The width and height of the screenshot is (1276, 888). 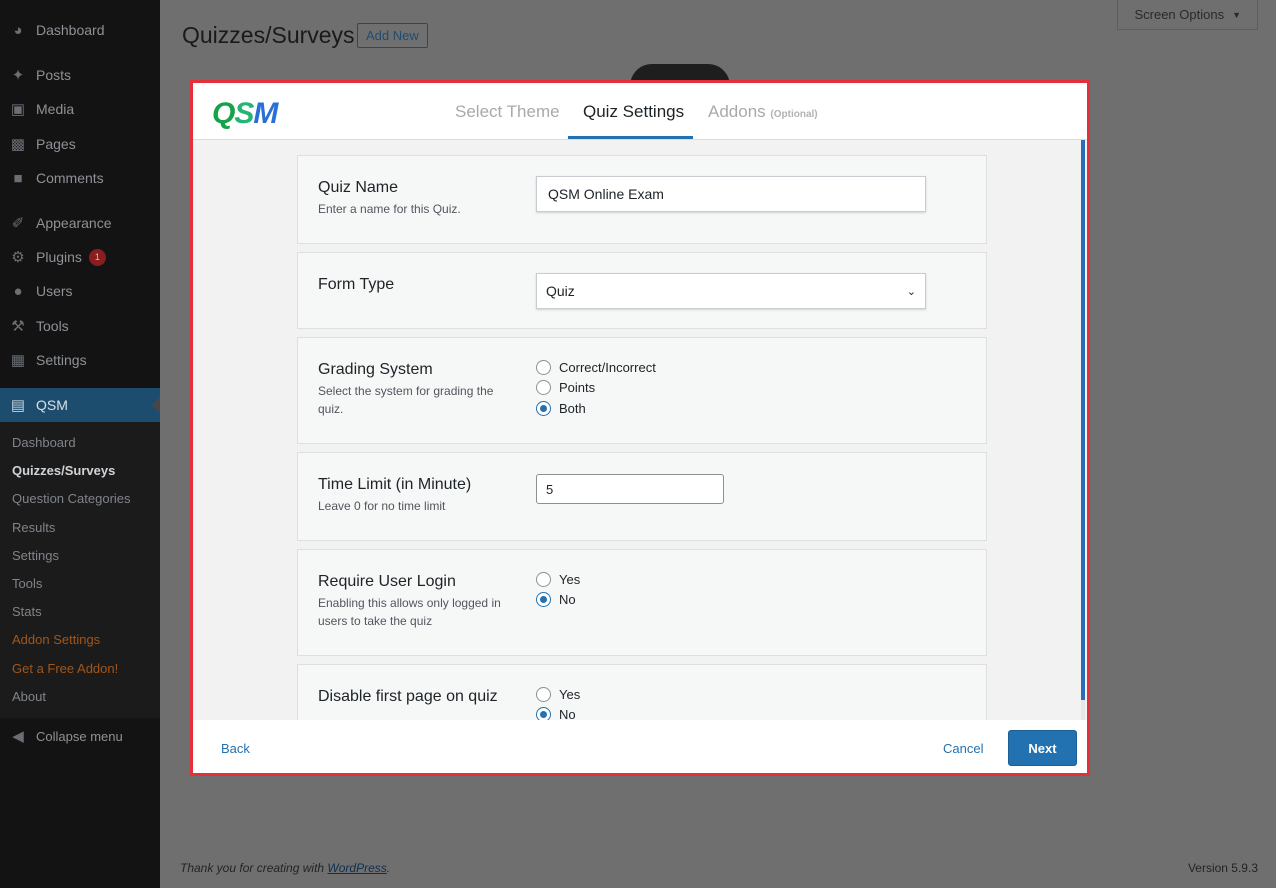 What do you see at coordinates (80, 109) in the screenshot?
I see `sidebar-item-media: ▣ Media` at bounding box center [80, 109].